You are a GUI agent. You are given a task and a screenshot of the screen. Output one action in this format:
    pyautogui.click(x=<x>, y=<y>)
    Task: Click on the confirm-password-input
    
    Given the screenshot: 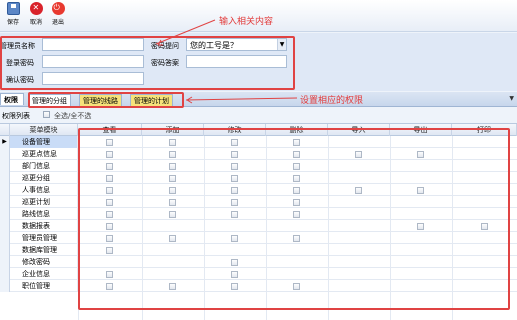 What is the action you would take?
    pyautogui.click(x=93, y=78)
    